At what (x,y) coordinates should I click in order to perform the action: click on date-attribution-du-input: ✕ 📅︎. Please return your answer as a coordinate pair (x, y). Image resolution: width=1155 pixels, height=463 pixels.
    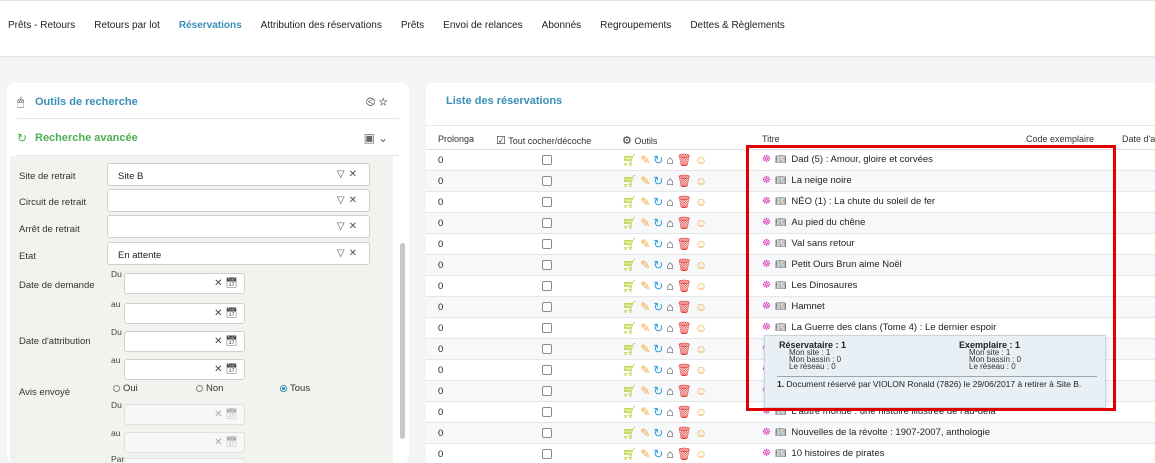
    Looking at the image, I should click on (184, 341).